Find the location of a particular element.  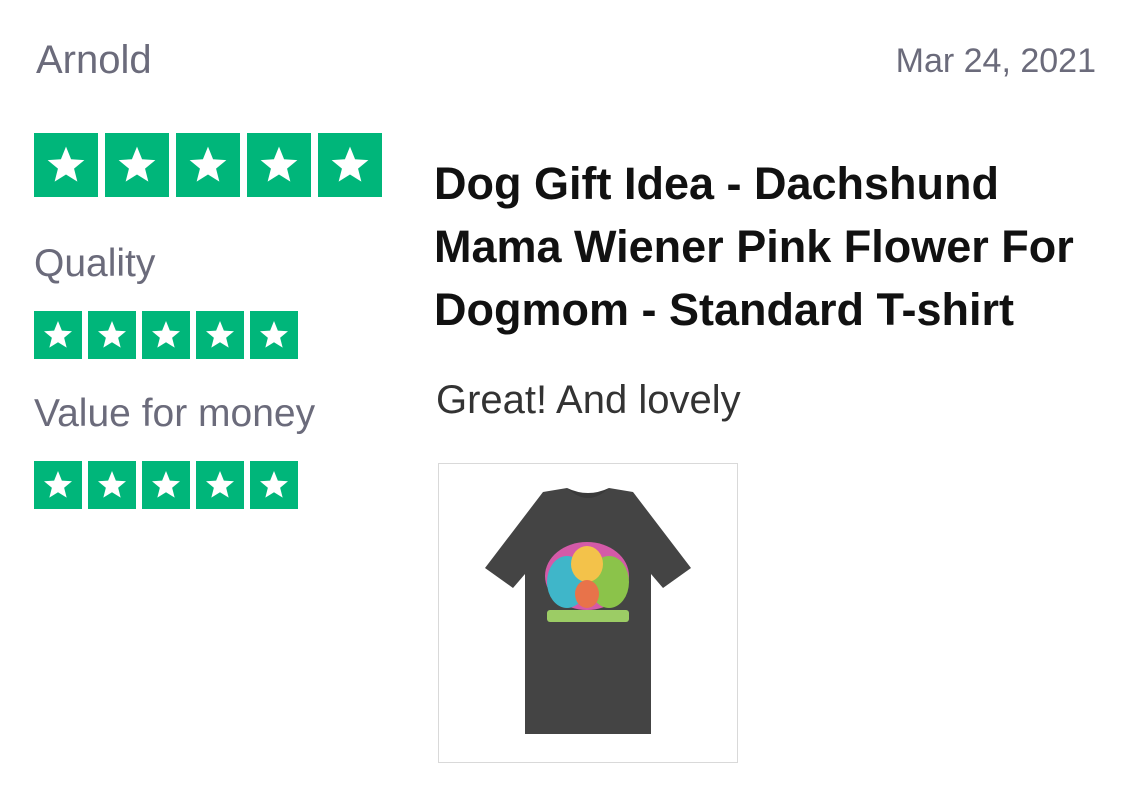

reviewer-name: Arnold is located at coordinates (94, 60).